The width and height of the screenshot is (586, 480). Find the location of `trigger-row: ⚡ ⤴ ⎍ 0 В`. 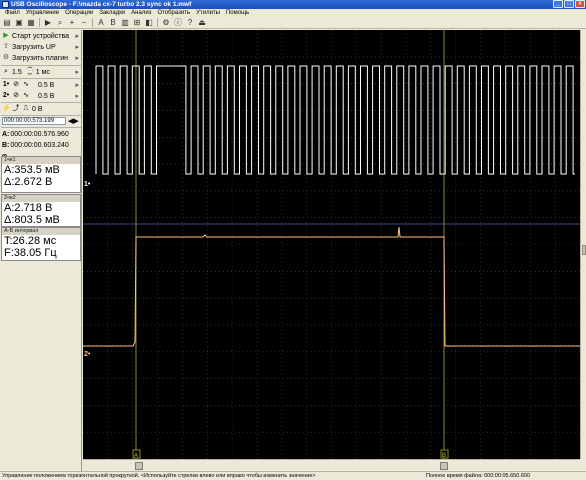

trigger-row: ⚡ ⤴ ⎍ 0 В is located at coordinates (41, 109).